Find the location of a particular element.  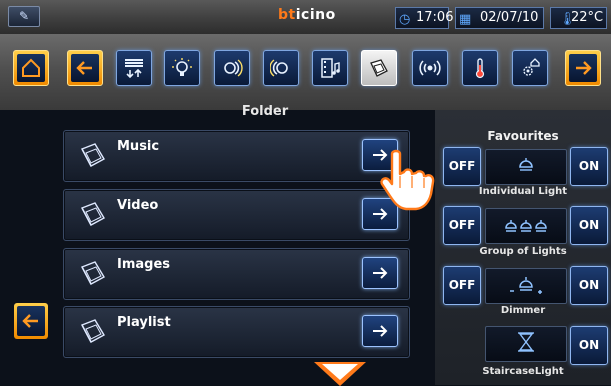

temperature-button is located at coordinates (480, 68).